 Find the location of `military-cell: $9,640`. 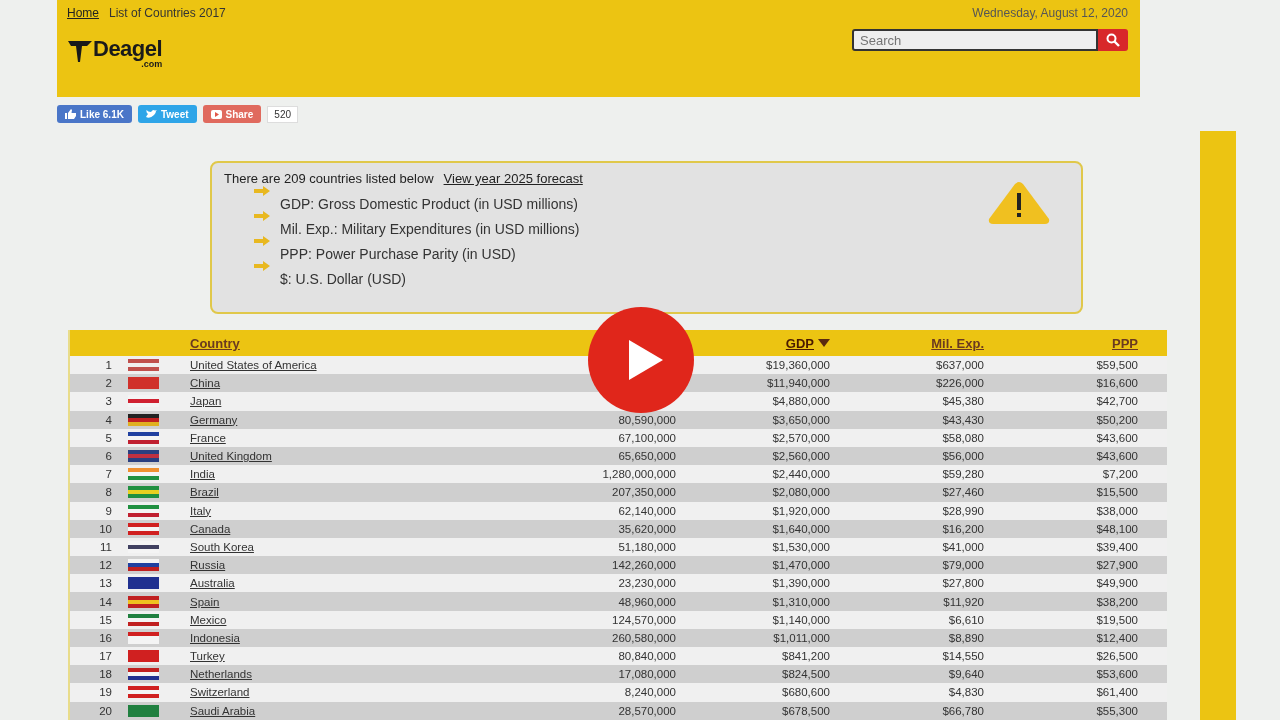

military-cell: $9,640 is located at coordinates (966, 674).